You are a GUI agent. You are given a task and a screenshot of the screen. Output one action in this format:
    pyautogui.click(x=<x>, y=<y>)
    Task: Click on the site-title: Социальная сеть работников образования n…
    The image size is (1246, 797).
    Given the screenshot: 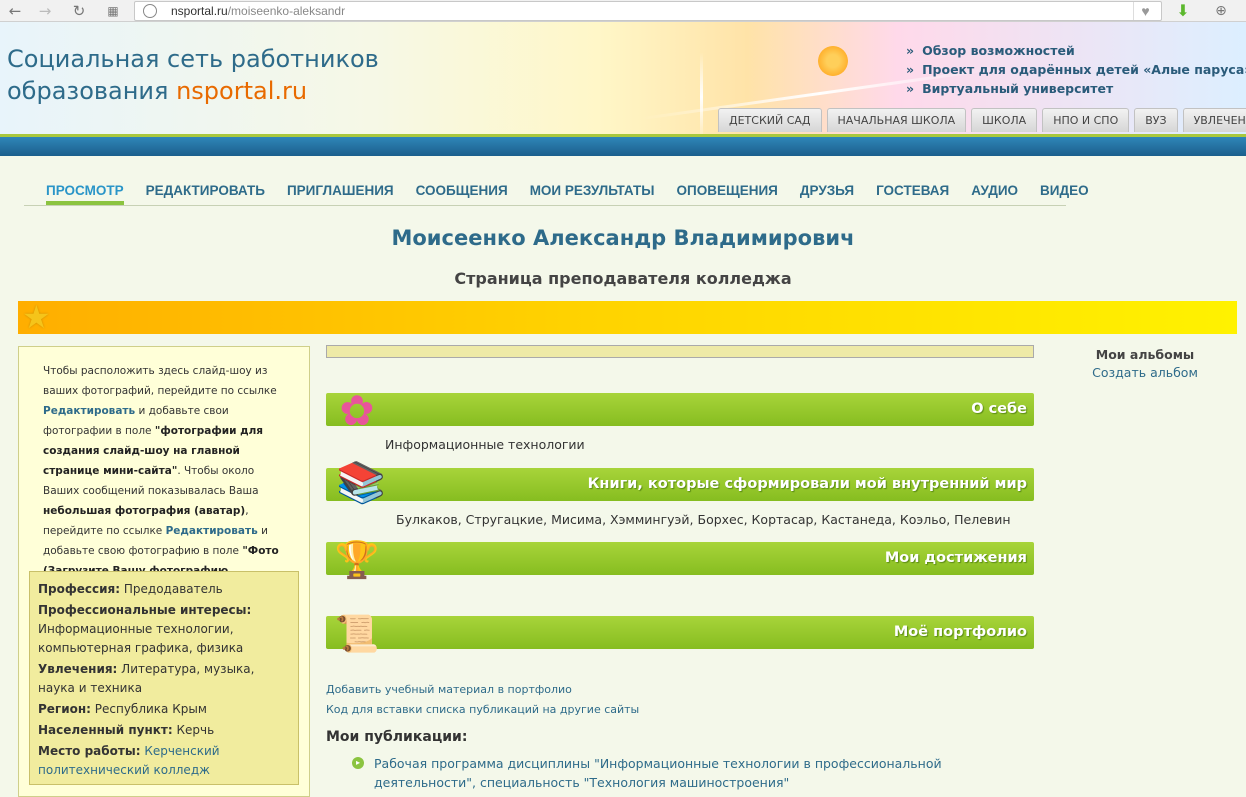 What is the action you would take?
    pyautogui.click(x=193, y=75)
    